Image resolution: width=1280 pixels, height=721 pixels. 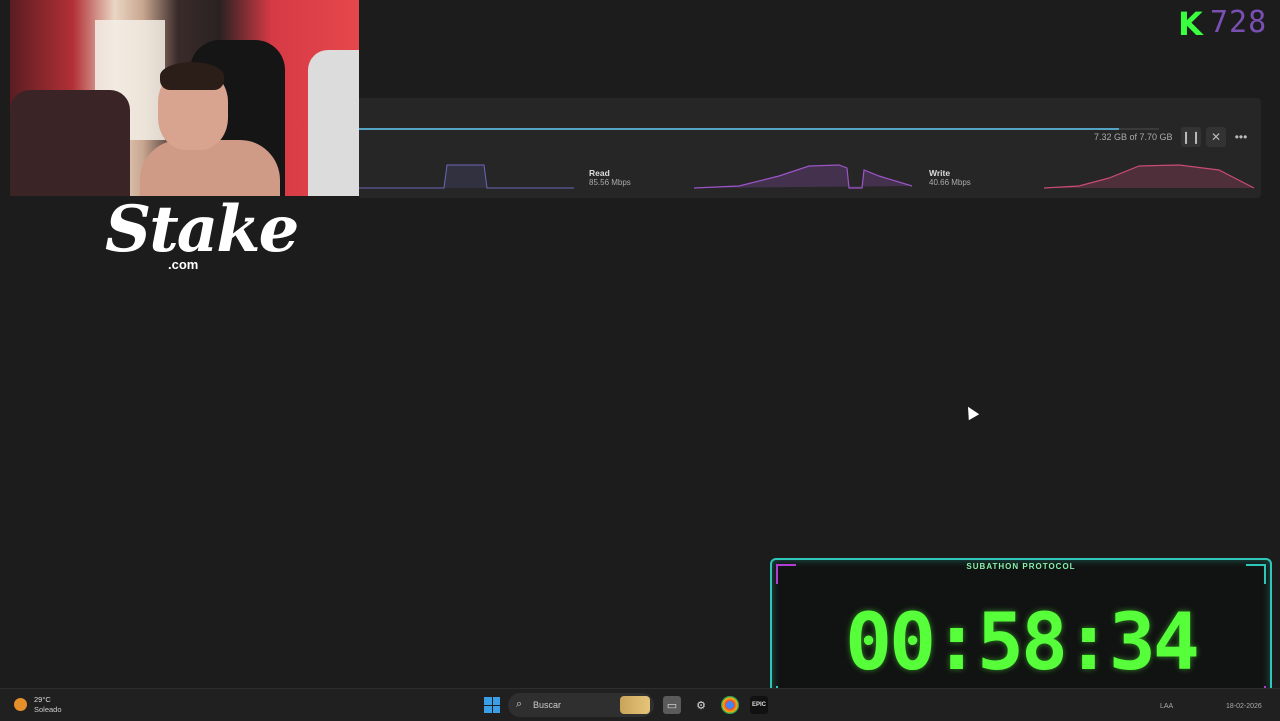 I want to click on write-metric: Write 40.66 Mbps, so click(x=950, y=177).